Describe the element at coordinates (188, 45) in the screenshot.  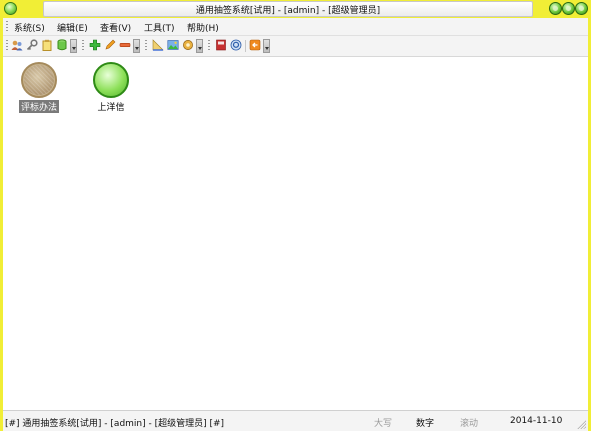
I see `gear-icon` at that location.